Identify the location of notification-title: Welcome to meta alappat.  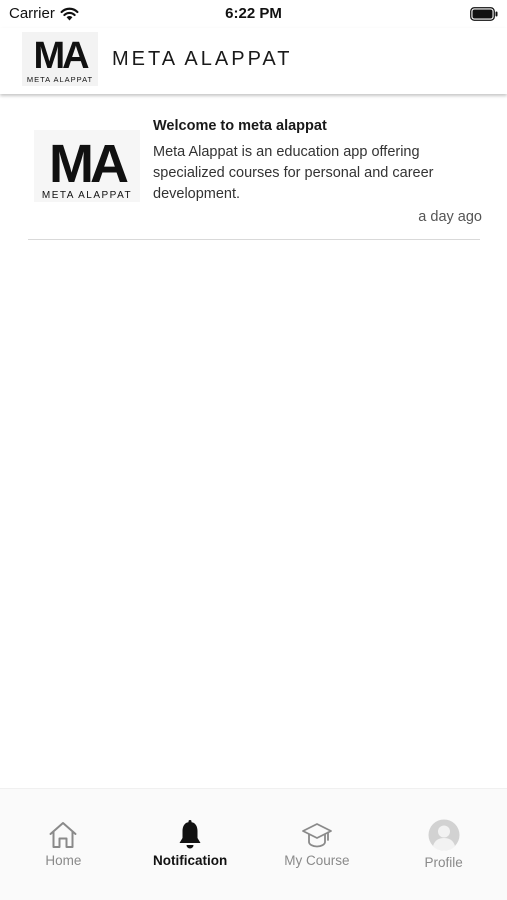
(240, 126).